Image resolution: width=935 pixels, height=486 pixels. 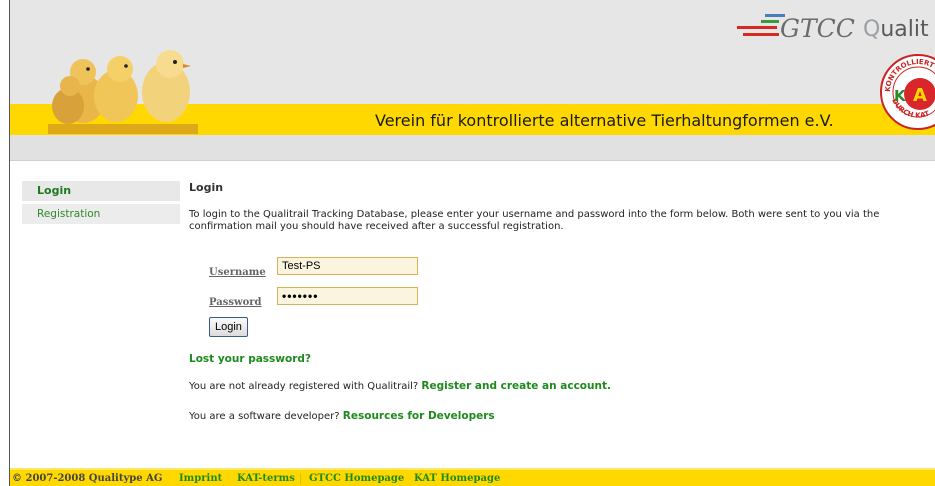 I want to click on developer-text: You are a software developer?, so click(x=264, y=416).